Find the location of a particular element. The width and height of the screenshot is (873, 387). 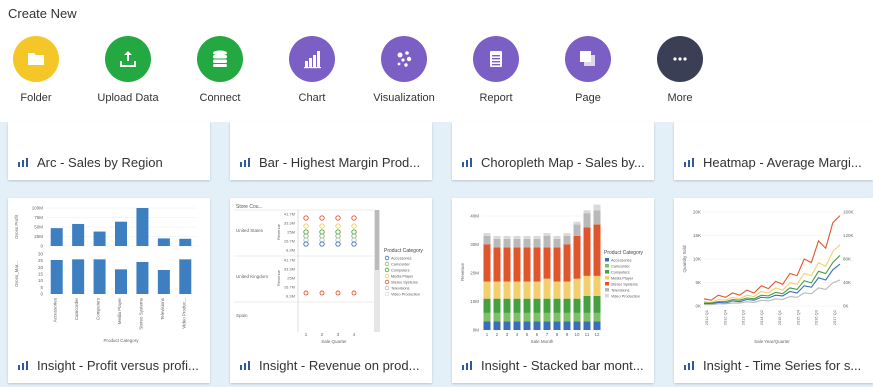

create-report-button: Report is located at coordinates (496, 70).